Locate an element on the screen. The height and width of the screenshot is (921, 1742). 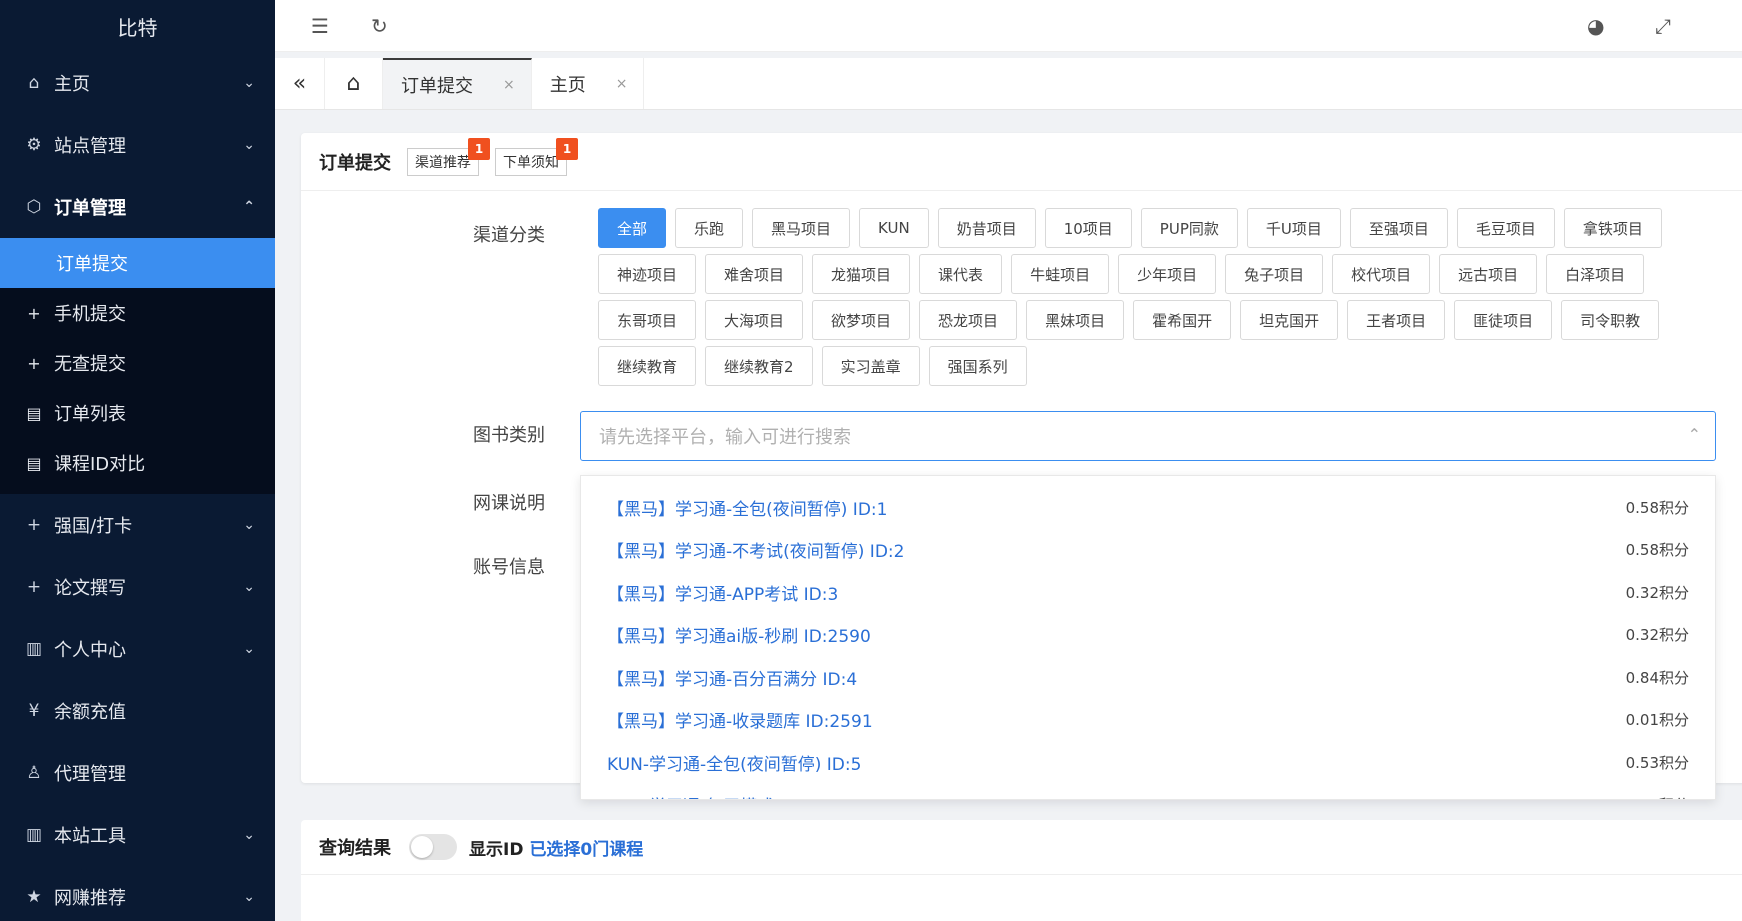
sidebar-subitem-label: 订单列表 is located at coordinates (90, 414).